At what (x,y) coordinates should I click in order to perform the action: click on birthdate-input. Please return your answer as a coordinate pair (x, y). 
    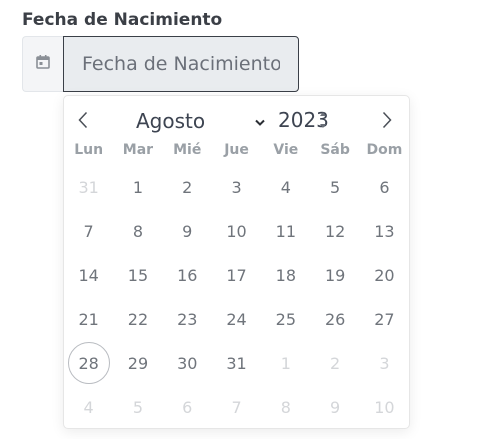
    Looking at the image, I should click on (181, 64).